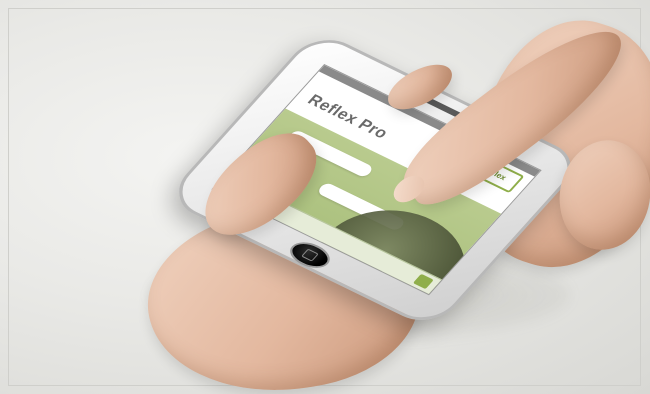 This screenshot has width=650, height=394. I want to click on send-icon, so click(423, 281).